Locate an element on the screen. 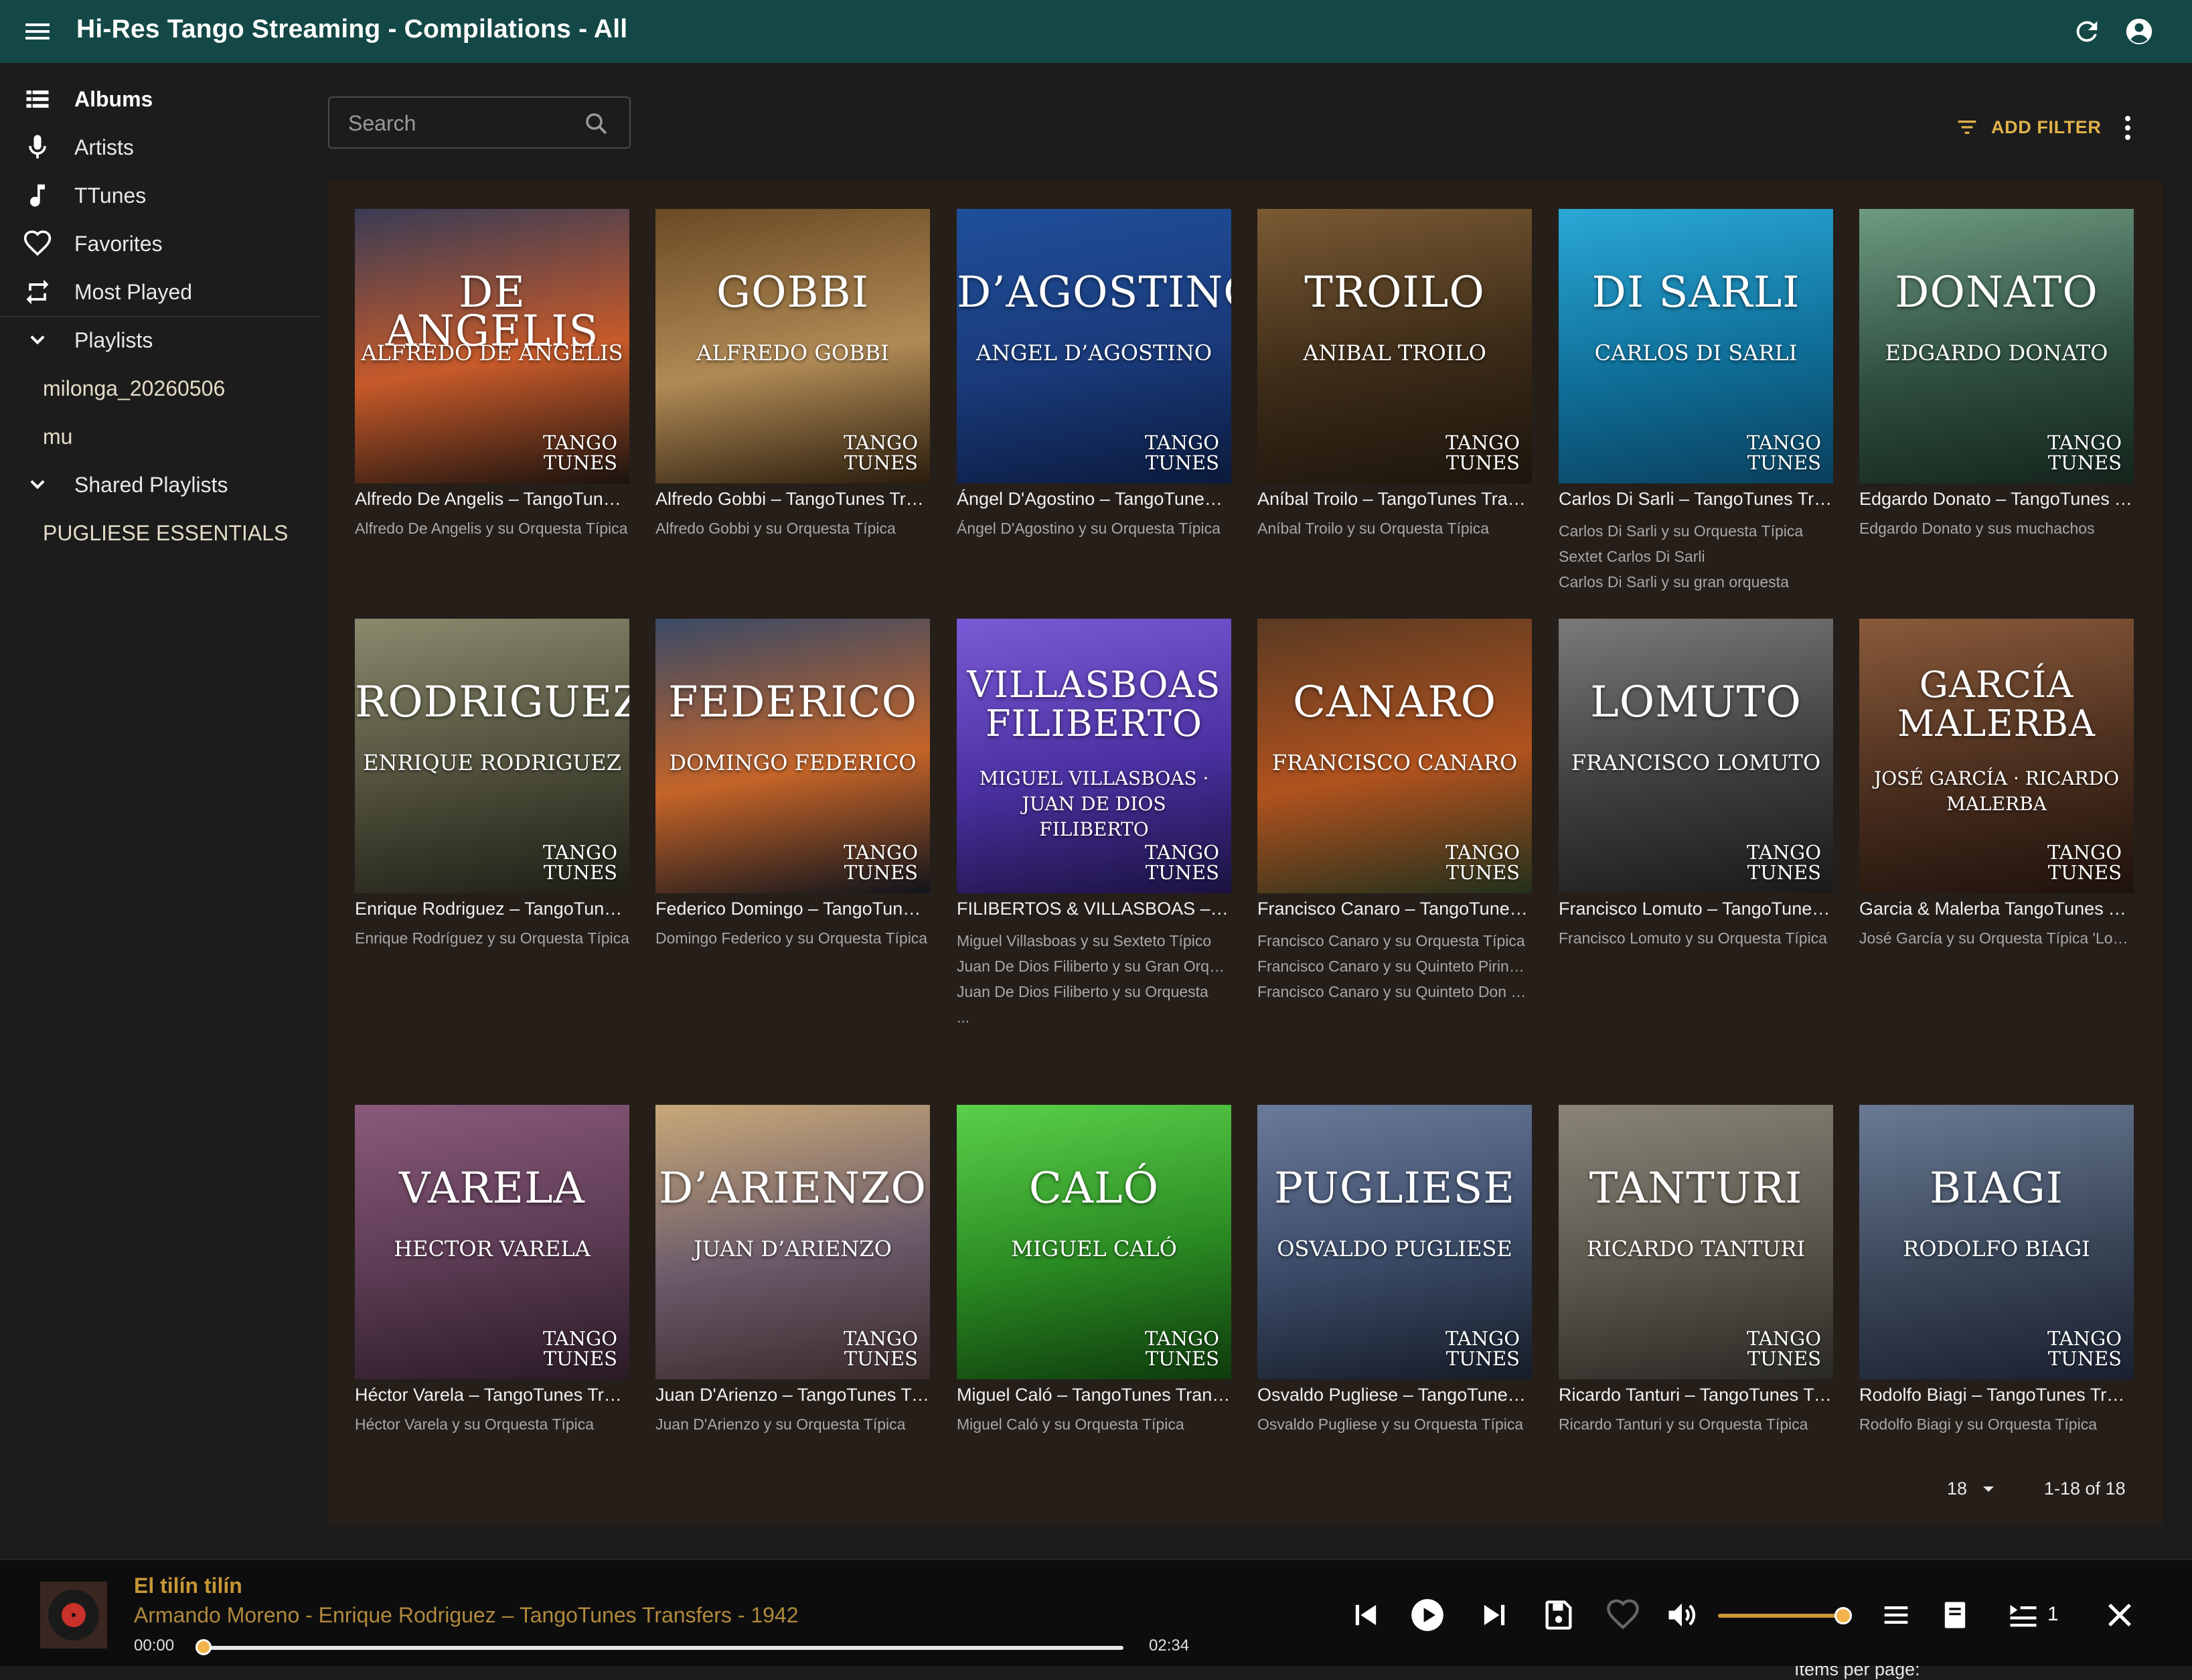 Image resolution: width=2192 pixels, height=1680 pixels. album-title: Enrique Rodriguez – TangoTunes Transfers is located at coordinates (492, 909).